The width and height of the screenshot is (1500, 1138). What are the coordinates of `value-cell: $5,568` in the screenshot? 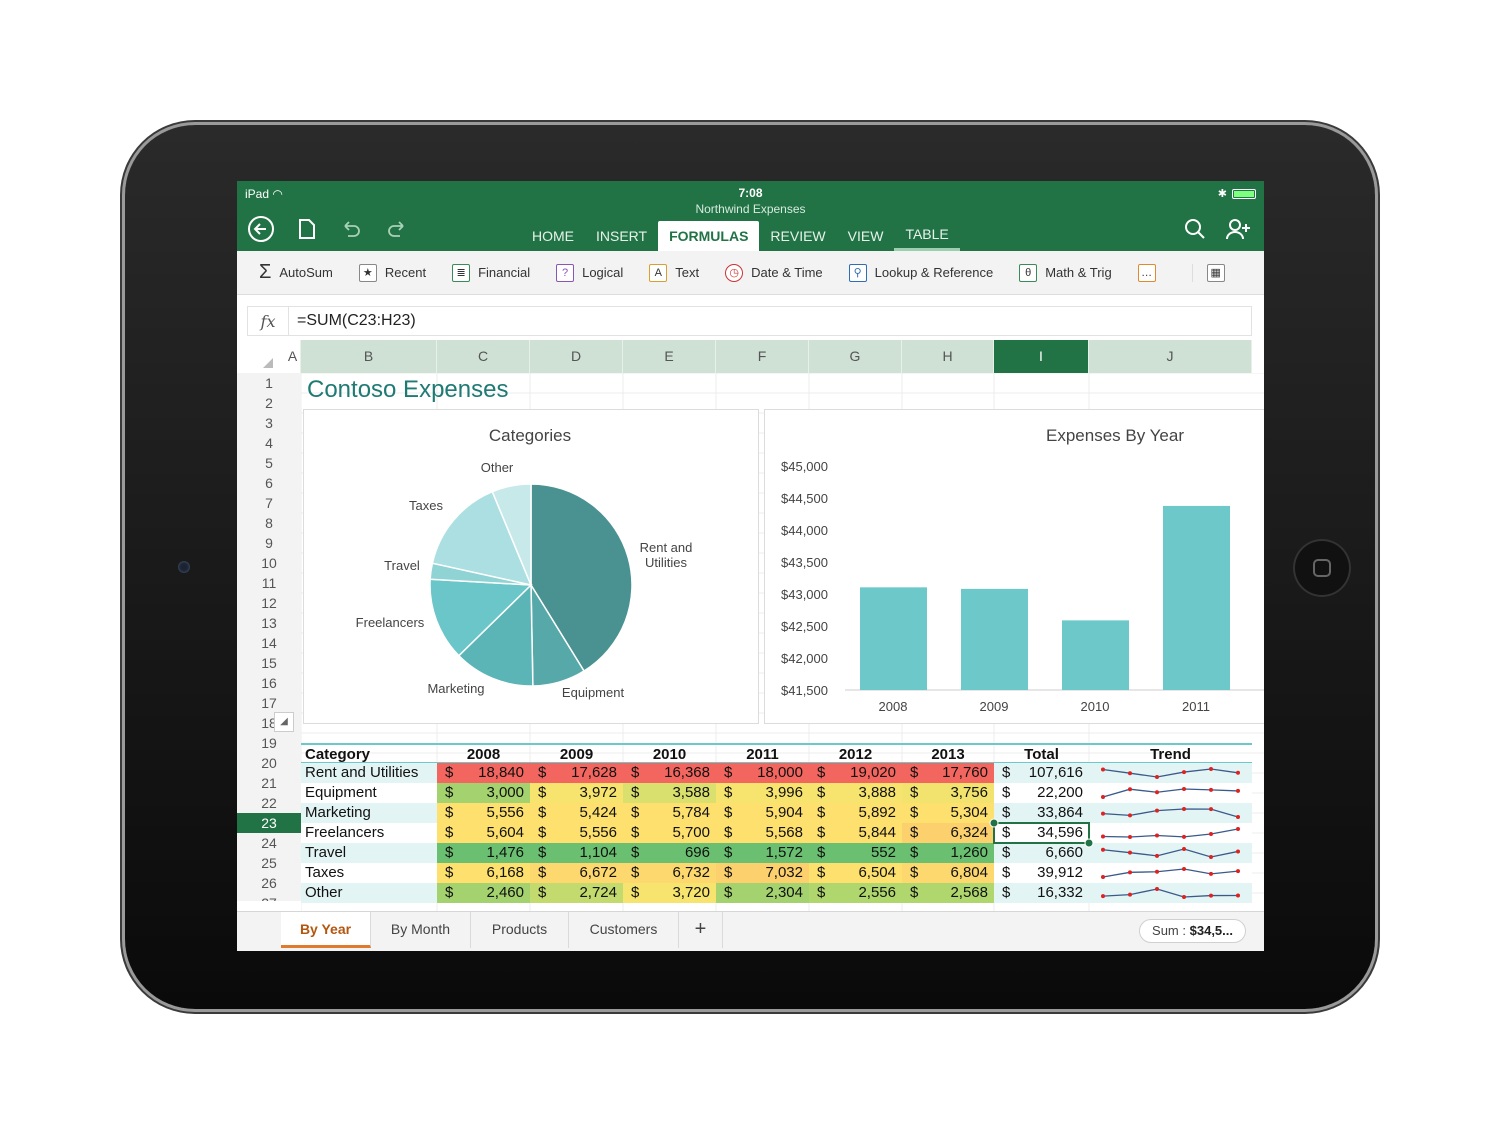 It's located at (762, 833).